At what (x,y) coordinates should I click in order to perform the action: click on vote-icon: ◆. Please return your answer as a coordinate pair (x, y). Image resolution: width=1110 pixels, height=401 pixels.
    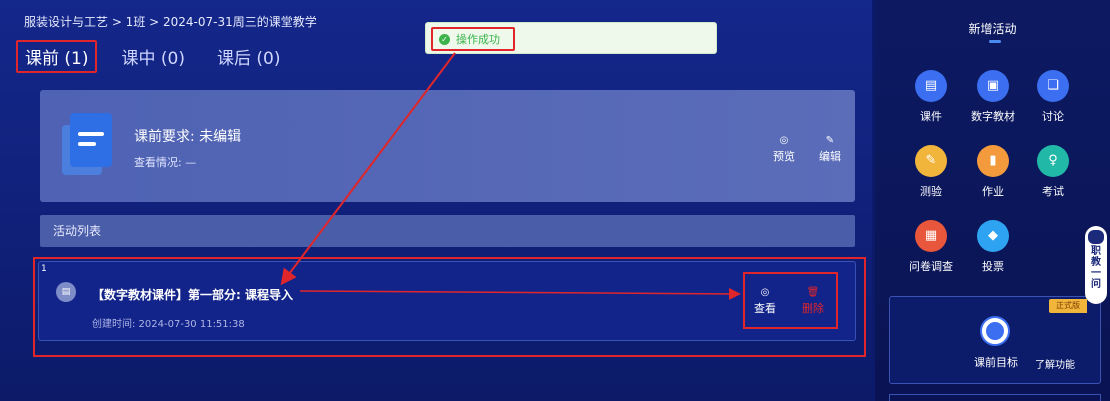
    Looking at the image, I should click on (993, 236).